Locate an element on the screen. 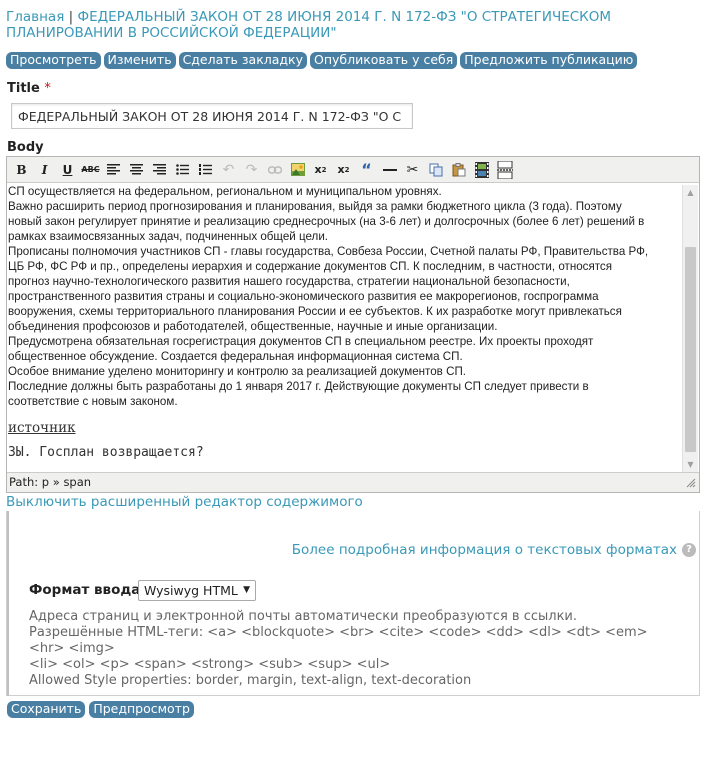 The image size is (714, 763). breadcrumb-home-link: Главная is located at coordinates (35, 17).